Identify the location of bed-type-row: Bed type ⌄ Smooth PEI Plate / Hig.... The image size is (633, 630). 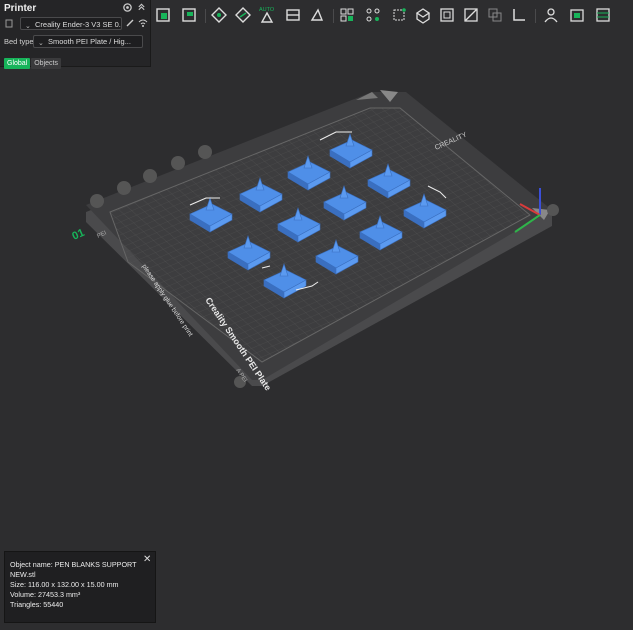
(76, 42).